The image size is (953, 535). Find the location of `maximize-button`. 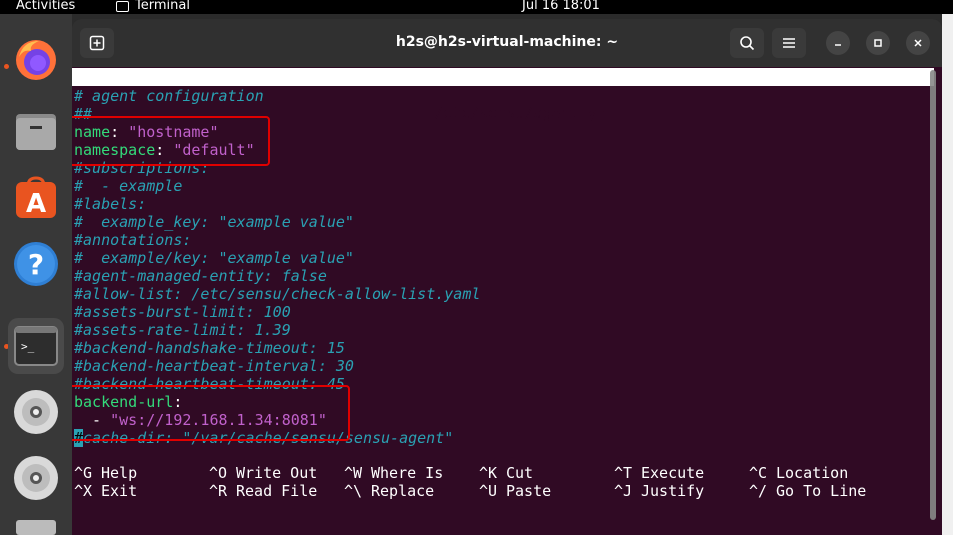

maximize-button is located at coordinates (878, 43).